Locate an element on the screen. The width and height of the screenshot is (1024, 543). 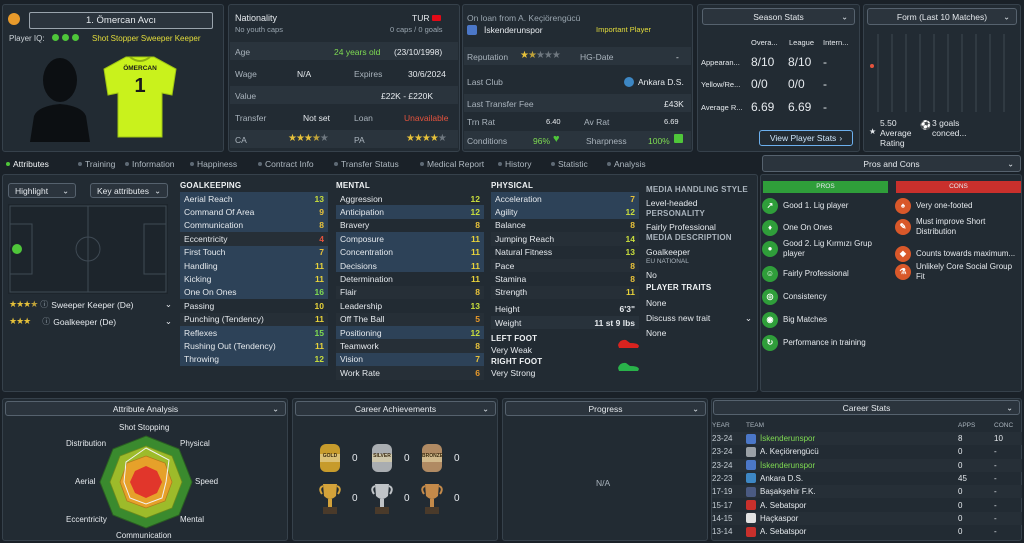
key-attributes-dropdown: Key attributes ⌄ is located at coordinates (129, 190).